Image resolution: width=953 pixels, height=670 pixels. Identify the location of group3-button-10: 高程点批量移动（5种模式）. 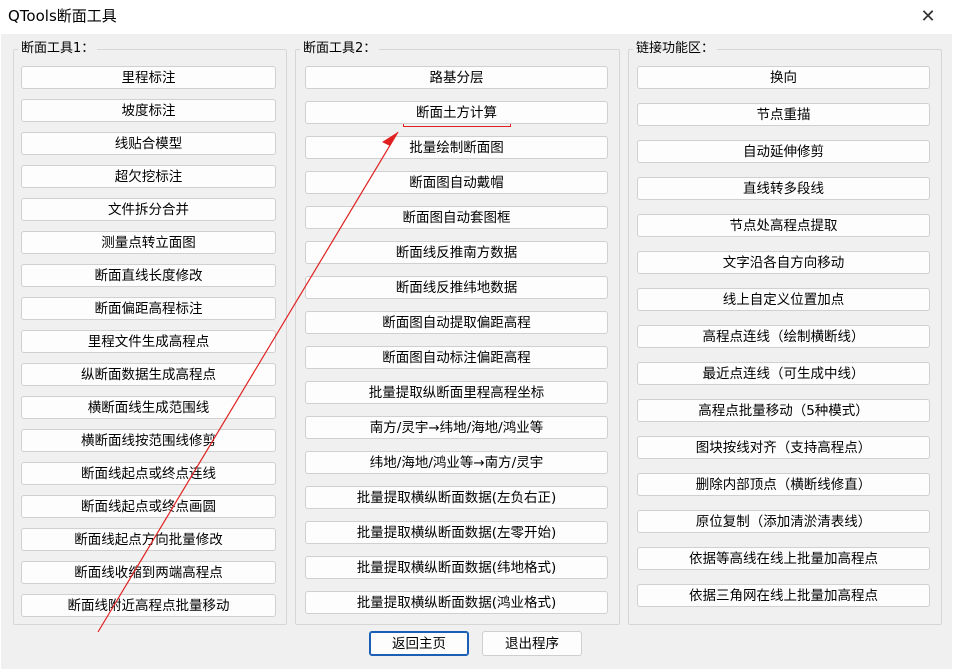
(783, 410).